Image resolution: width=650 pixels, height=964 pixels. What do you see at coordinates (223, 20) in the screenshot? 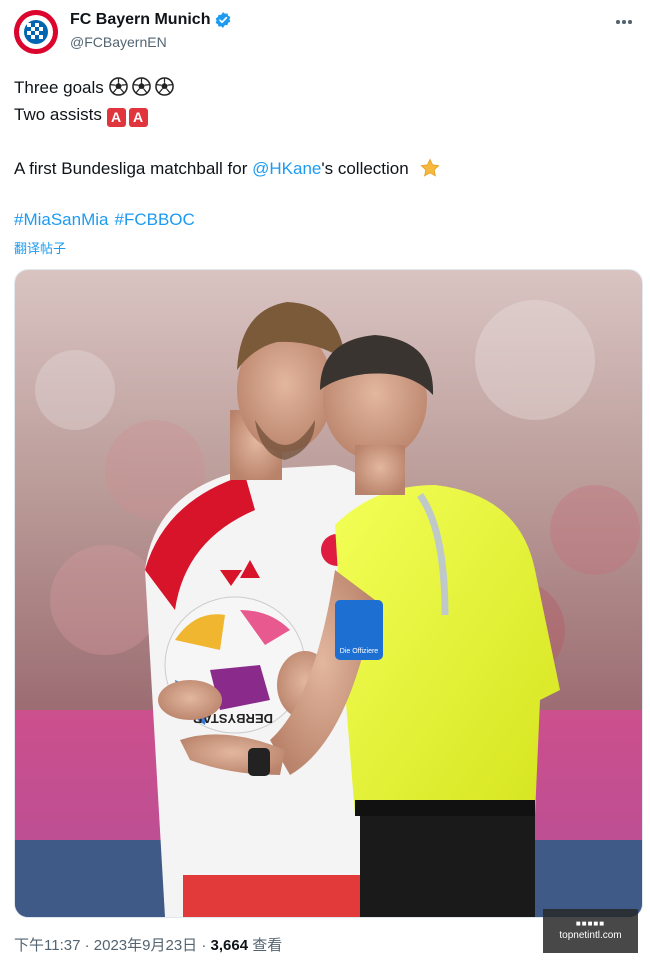
I see `verified-badge-icon` at bounding box center [223, 20].